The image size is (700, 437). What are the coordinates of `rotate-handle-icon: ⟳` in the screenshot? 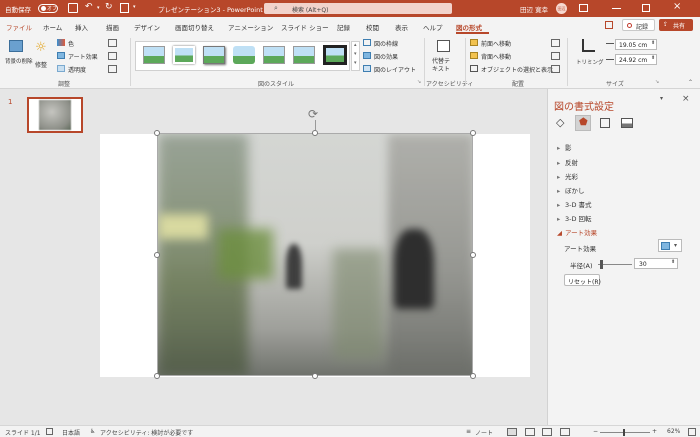 It's located at (313, 114).